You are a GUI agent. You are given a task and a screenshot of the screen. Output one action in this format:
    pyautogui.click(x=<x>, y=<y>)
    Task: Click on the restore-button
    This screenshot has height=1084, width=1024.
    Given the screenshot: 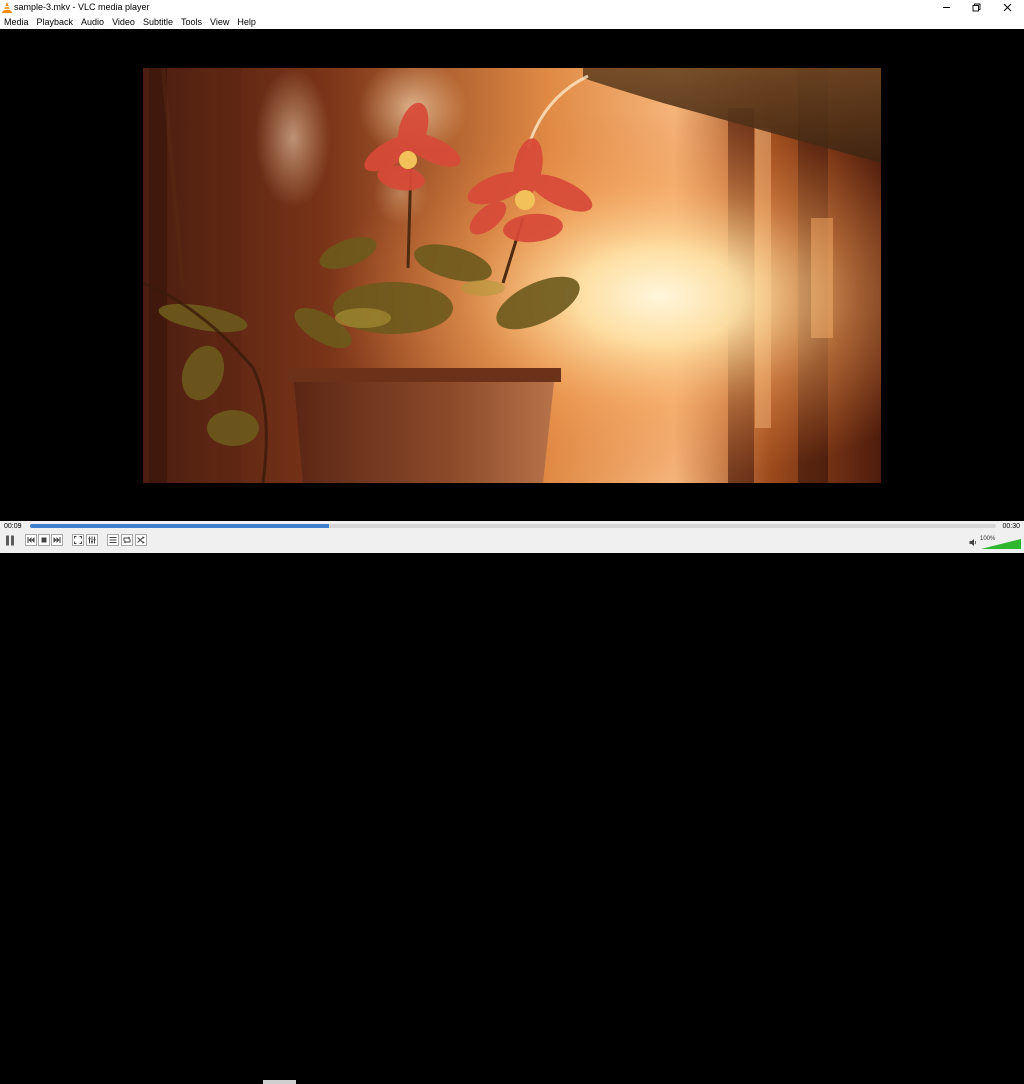 What is the action you would take?
    pyautogui.click(x=976, y=7)
    